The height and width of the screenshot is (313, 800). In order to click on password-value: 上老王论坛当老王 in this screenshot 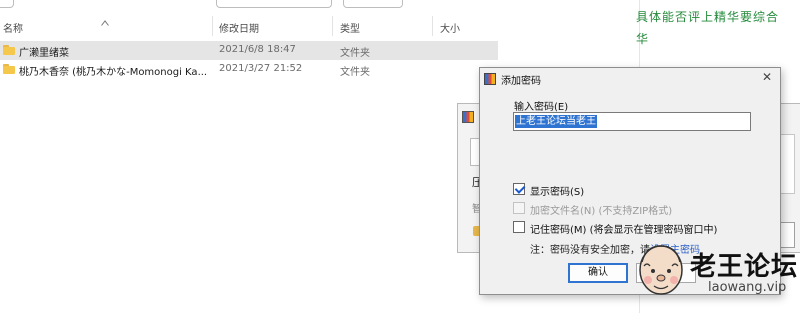, I will do `click(556, 121)`.